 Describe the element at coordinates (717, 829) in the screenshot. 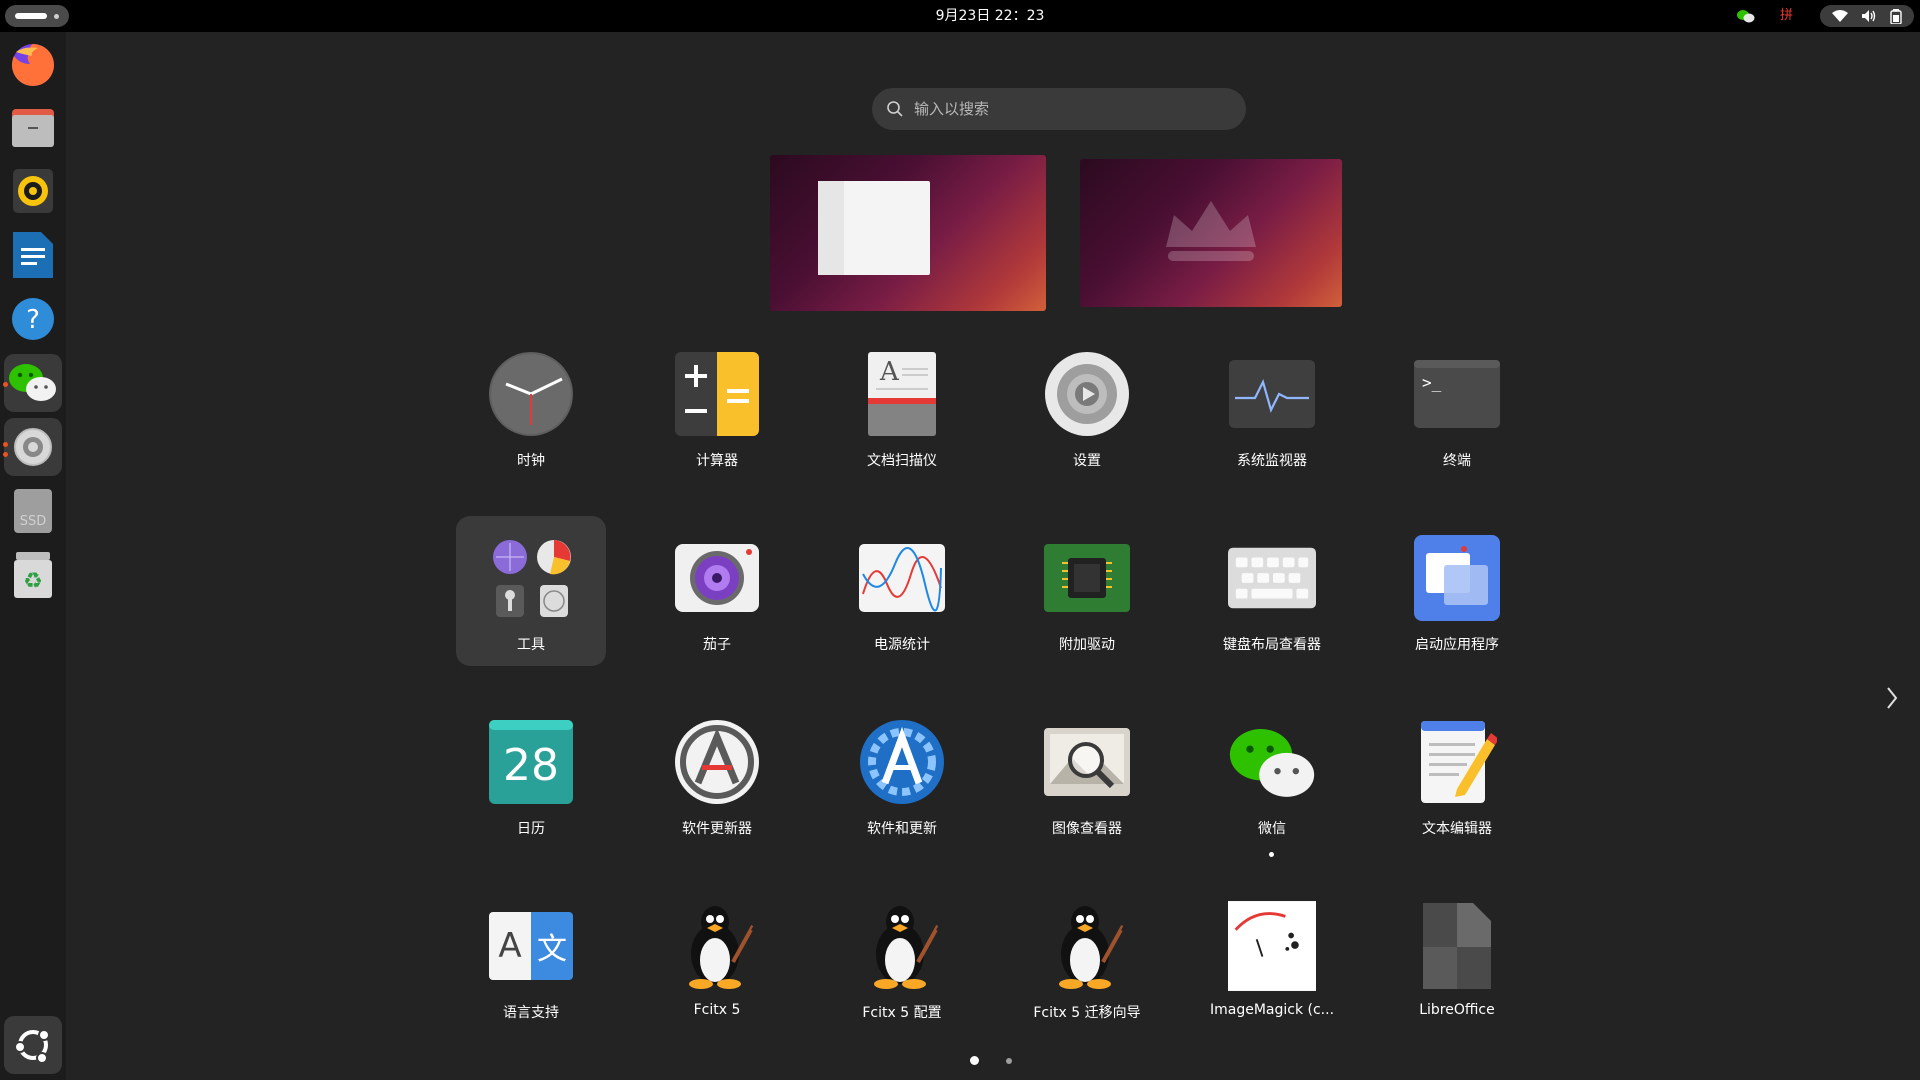

I see `app-label: 软件更新器` at that location.